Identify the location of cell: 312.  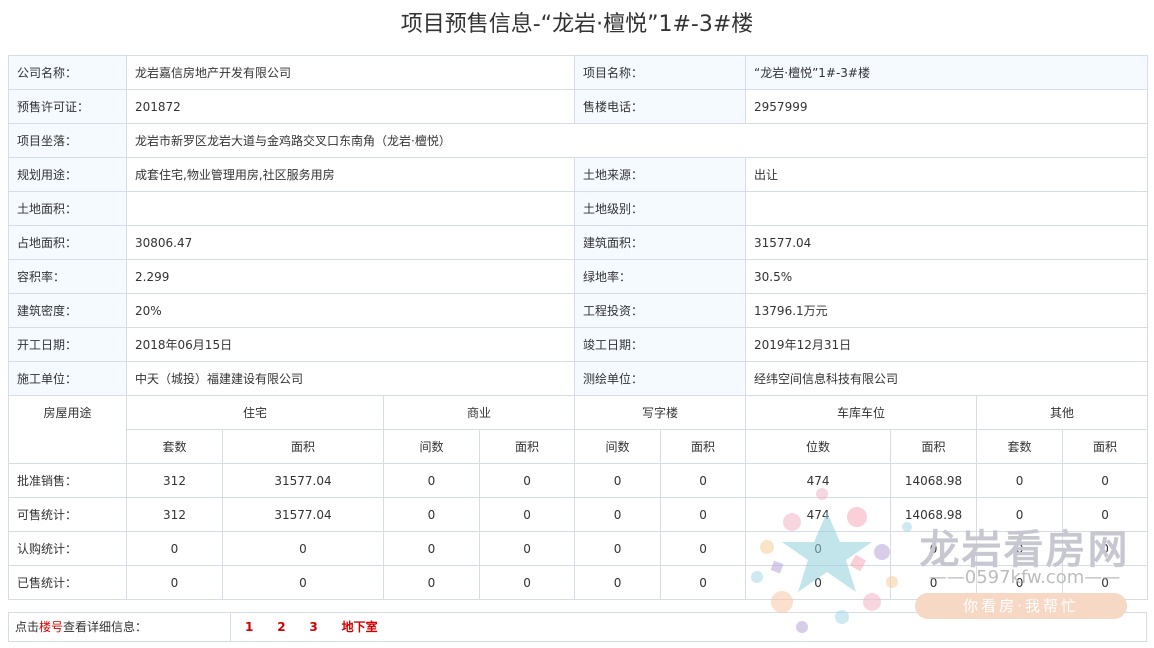
(174, 514).